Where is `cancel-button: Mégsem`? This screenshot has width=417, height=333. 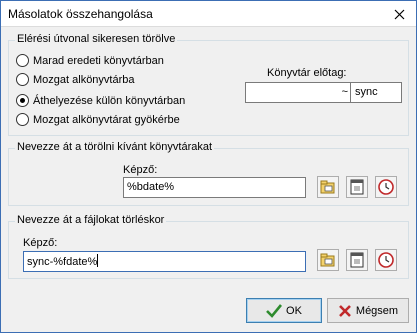
cancel-button: Mégsem is located at coordinates (368, 310).